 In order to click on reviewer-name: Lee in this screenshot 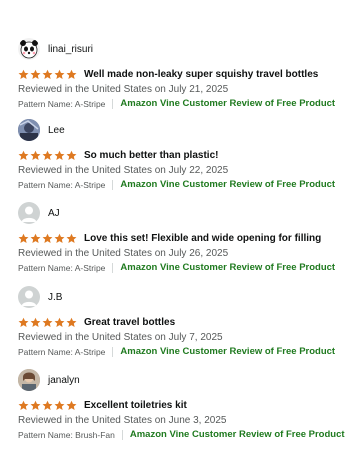, I will do `click(56, 130)`.